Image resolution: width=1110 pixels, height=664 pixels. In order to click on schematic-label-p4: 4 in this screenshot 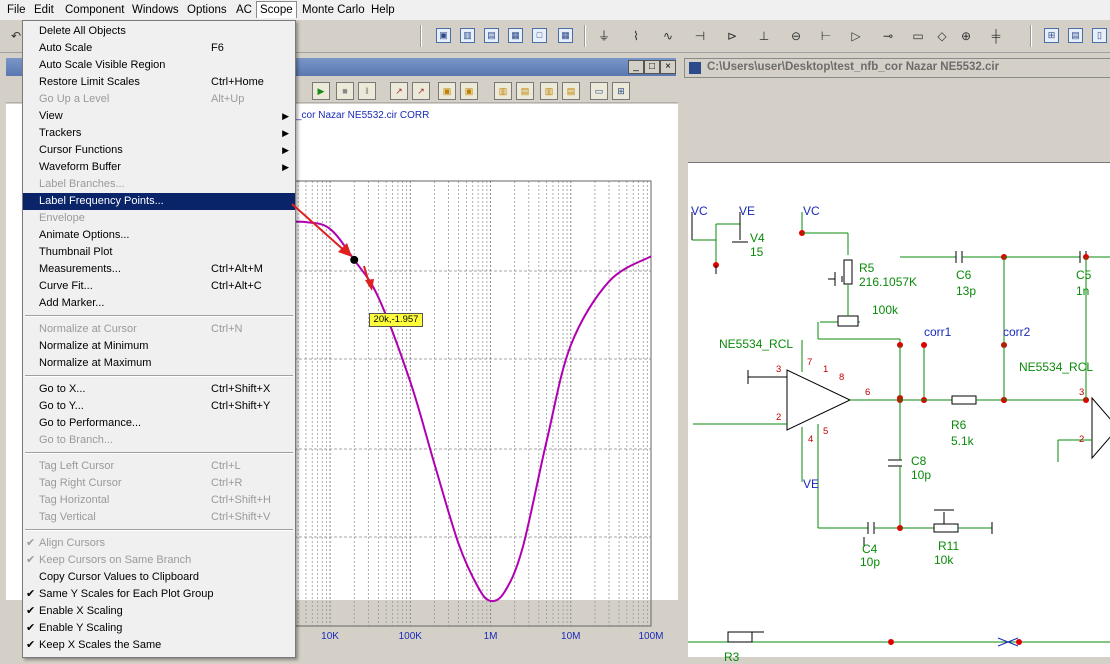, I will do `click(811, 439)`.